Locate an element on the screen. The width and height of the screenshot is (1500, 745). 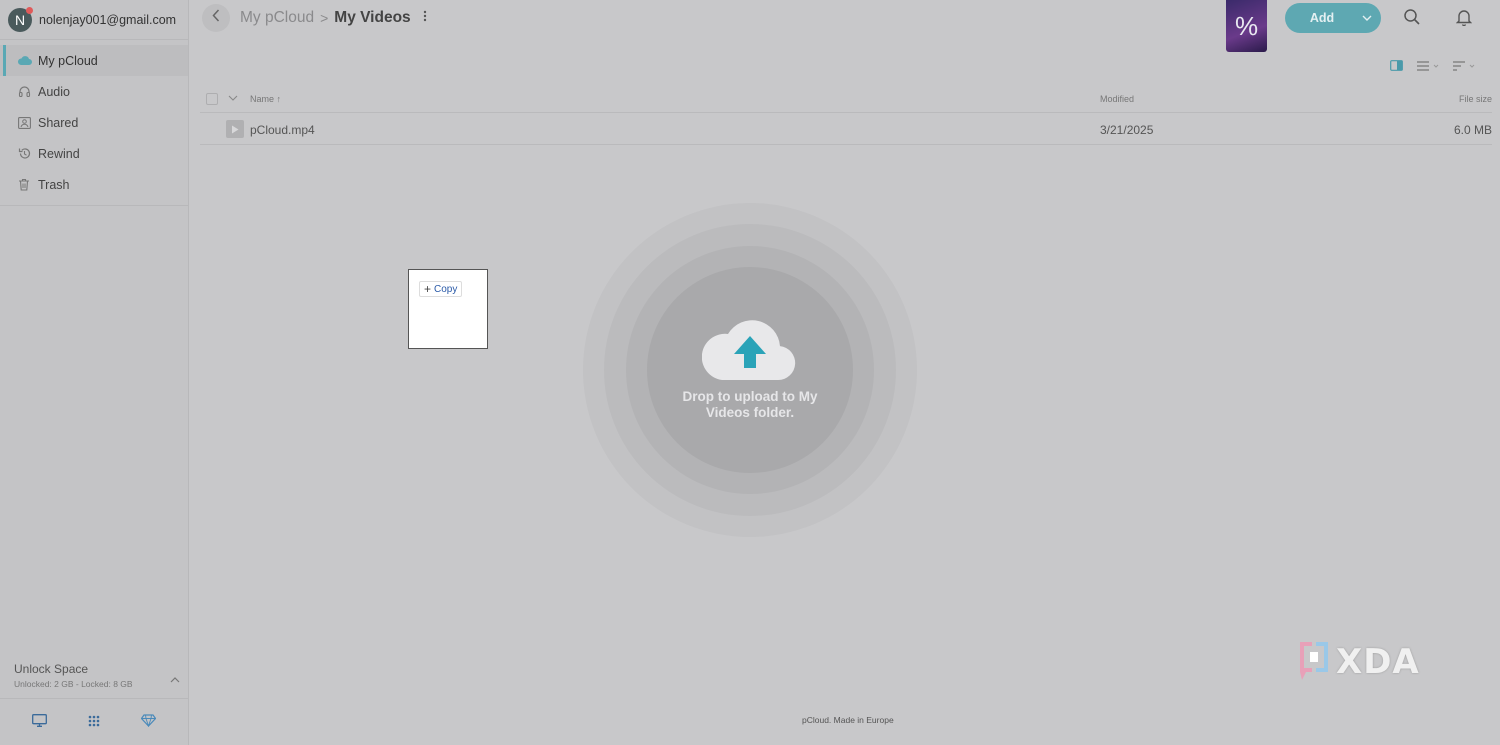
promo-percent-glyph: % is located at coordinates (1246, 25).